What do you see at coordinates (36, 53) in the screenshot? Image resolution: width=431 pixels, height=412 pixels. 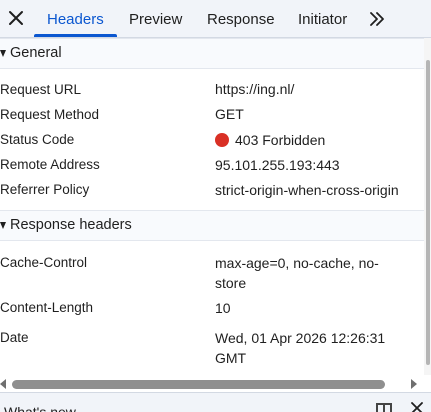 I see `section-title: General` at bounding box center [36, 53].